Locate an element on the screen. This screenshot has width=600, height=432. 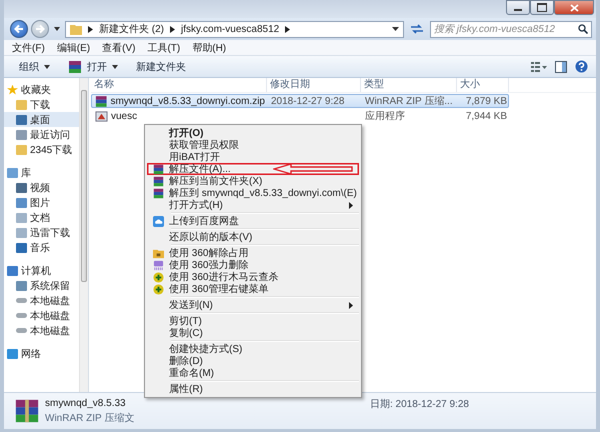
context-menu-item: 创建快捷方式(S) is located at coordinates (253, 349).